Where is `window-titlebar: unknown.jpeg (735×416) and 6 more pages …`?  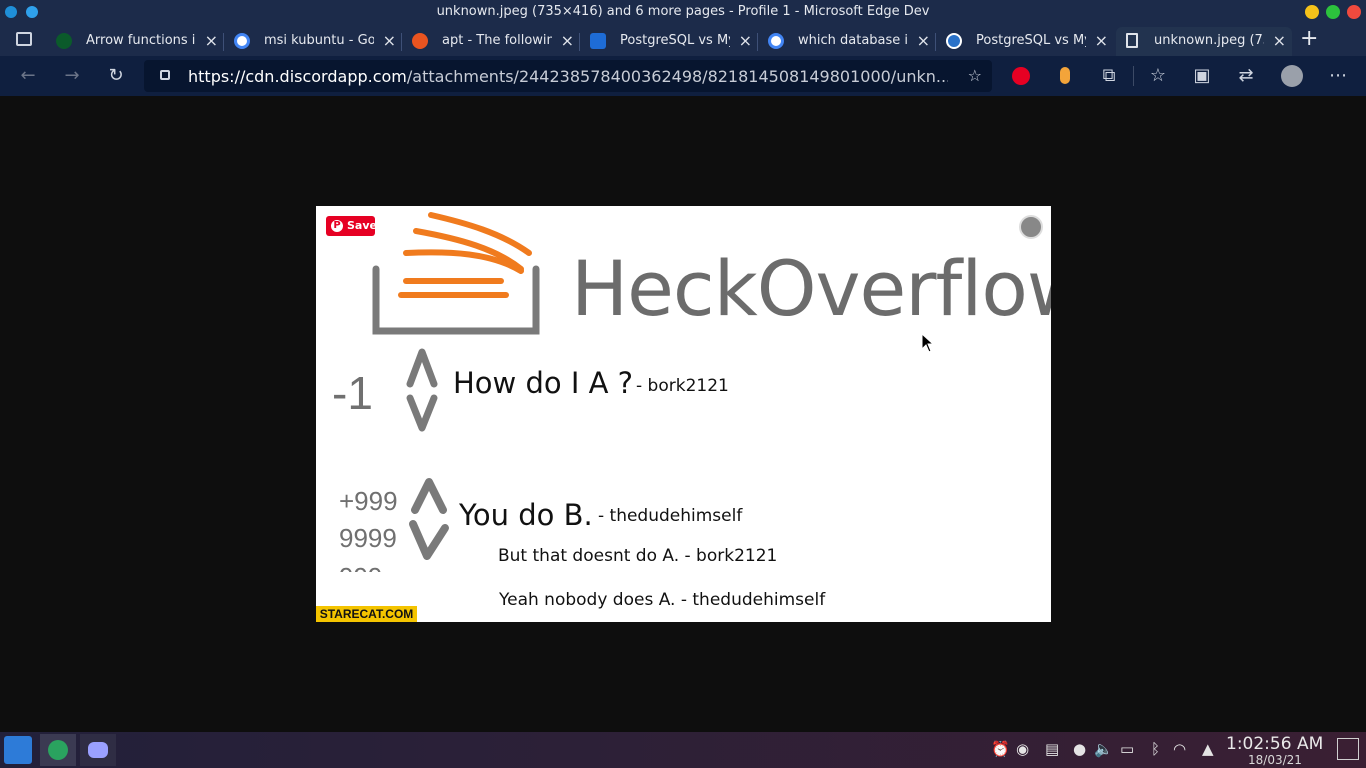
window-titlebar: unknown.jpeg (735×416) and 6 more pages … is located at coordinates (683, 12).